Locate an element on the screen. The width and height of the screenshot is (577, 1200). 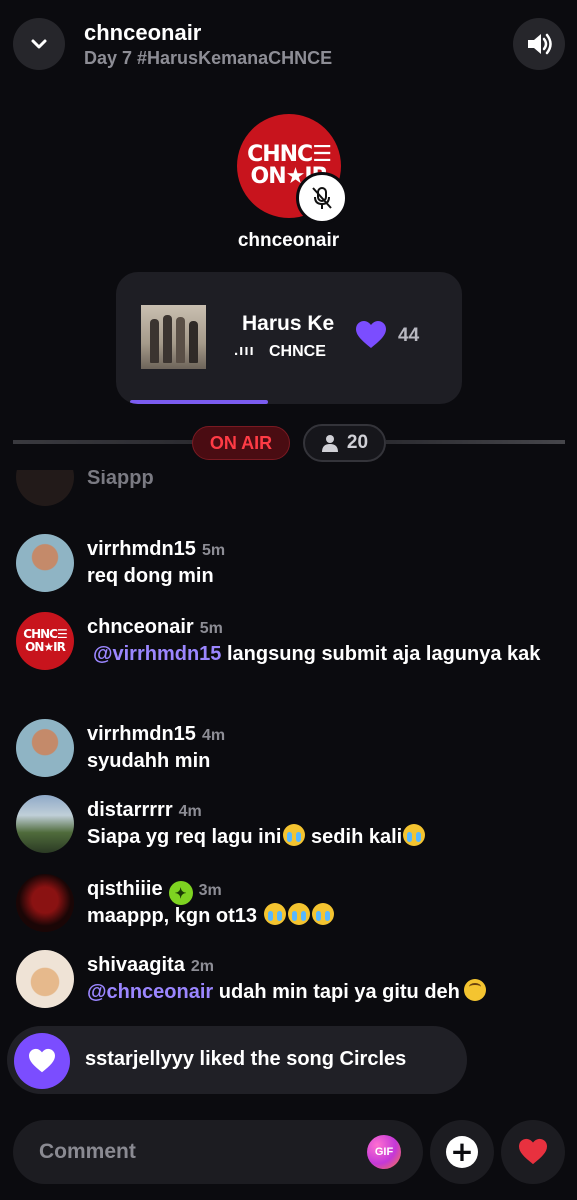
muted-badge is located at coordinates (322, 198).